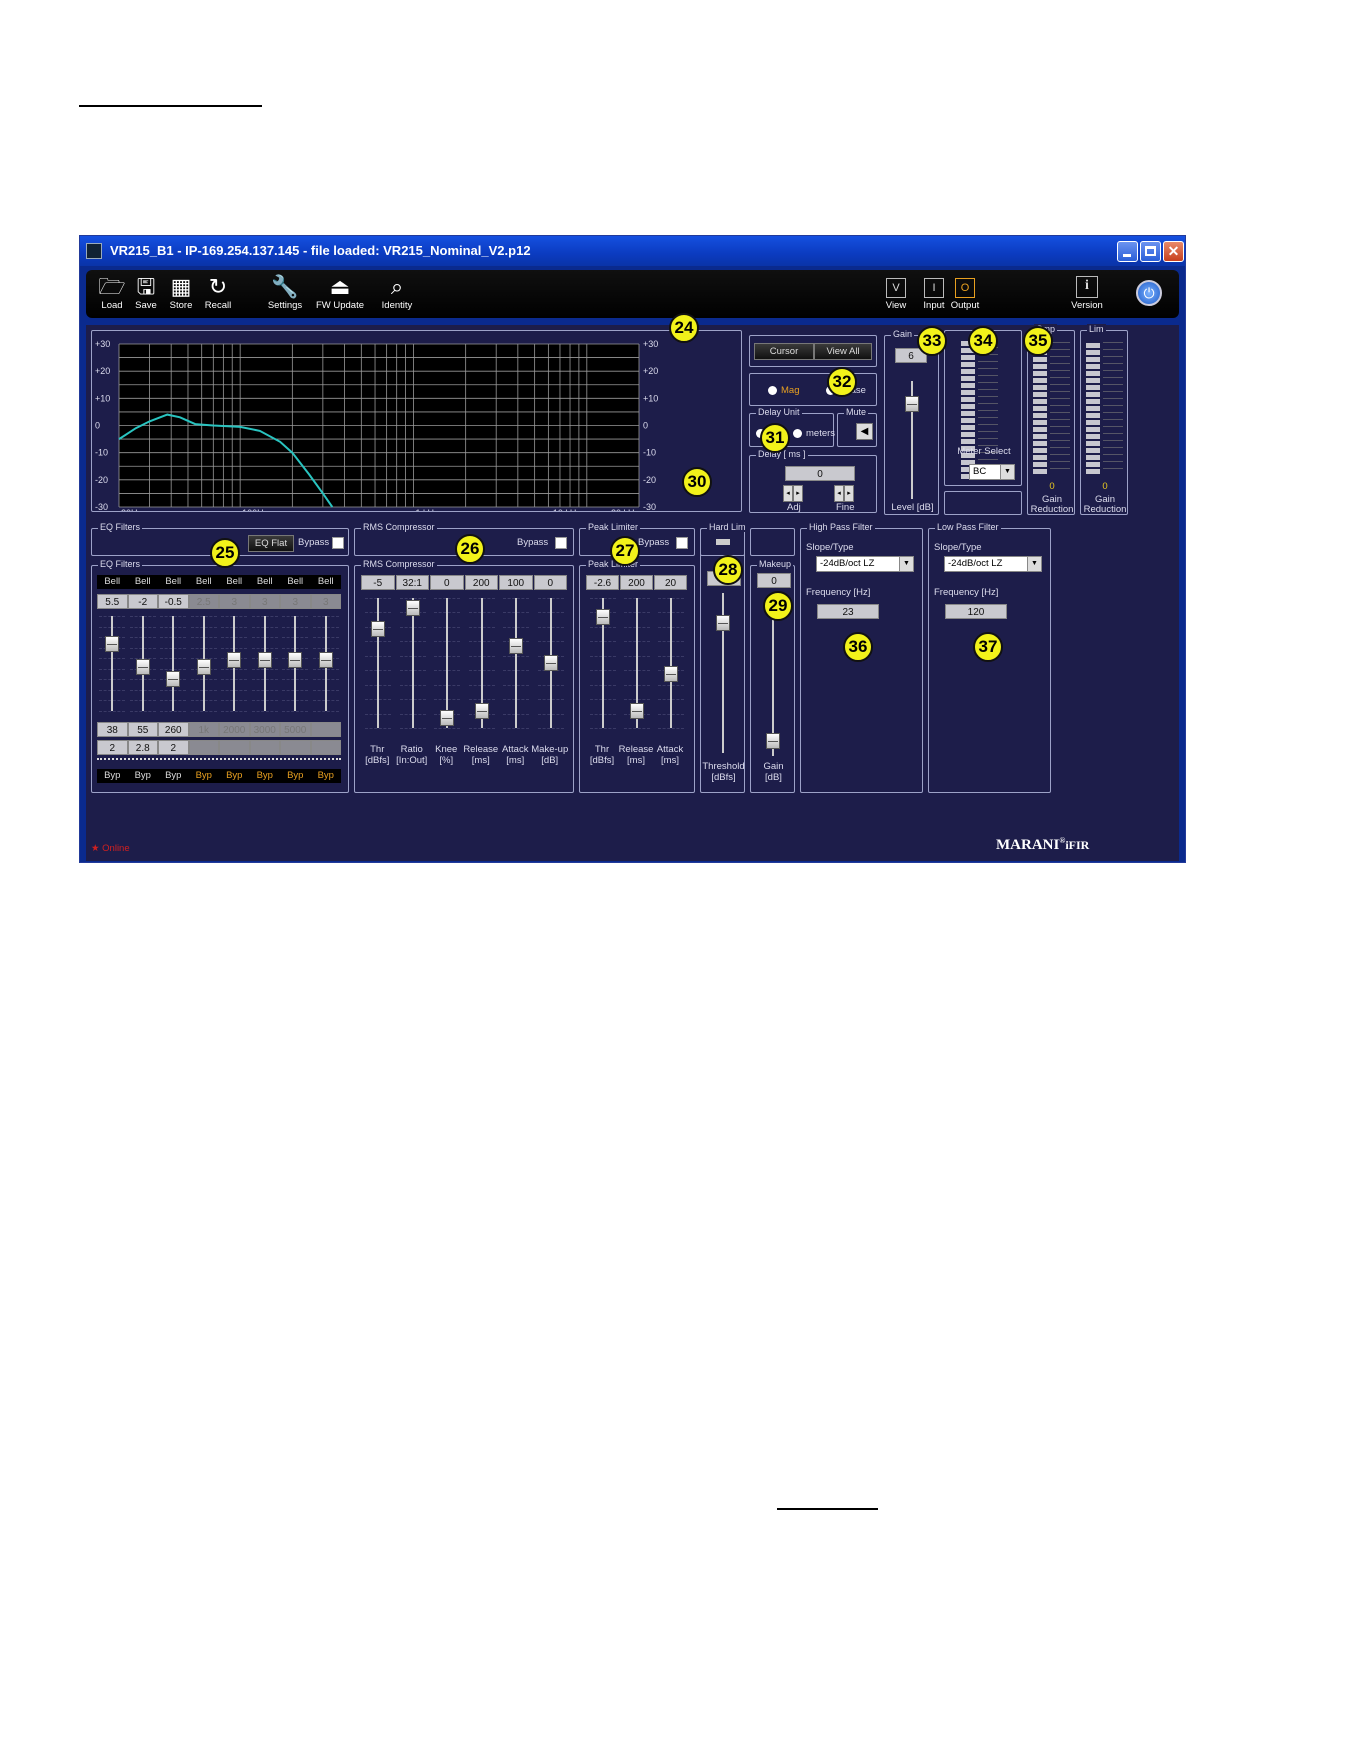  I want to click on makeup-thumb, so click(773, 740).